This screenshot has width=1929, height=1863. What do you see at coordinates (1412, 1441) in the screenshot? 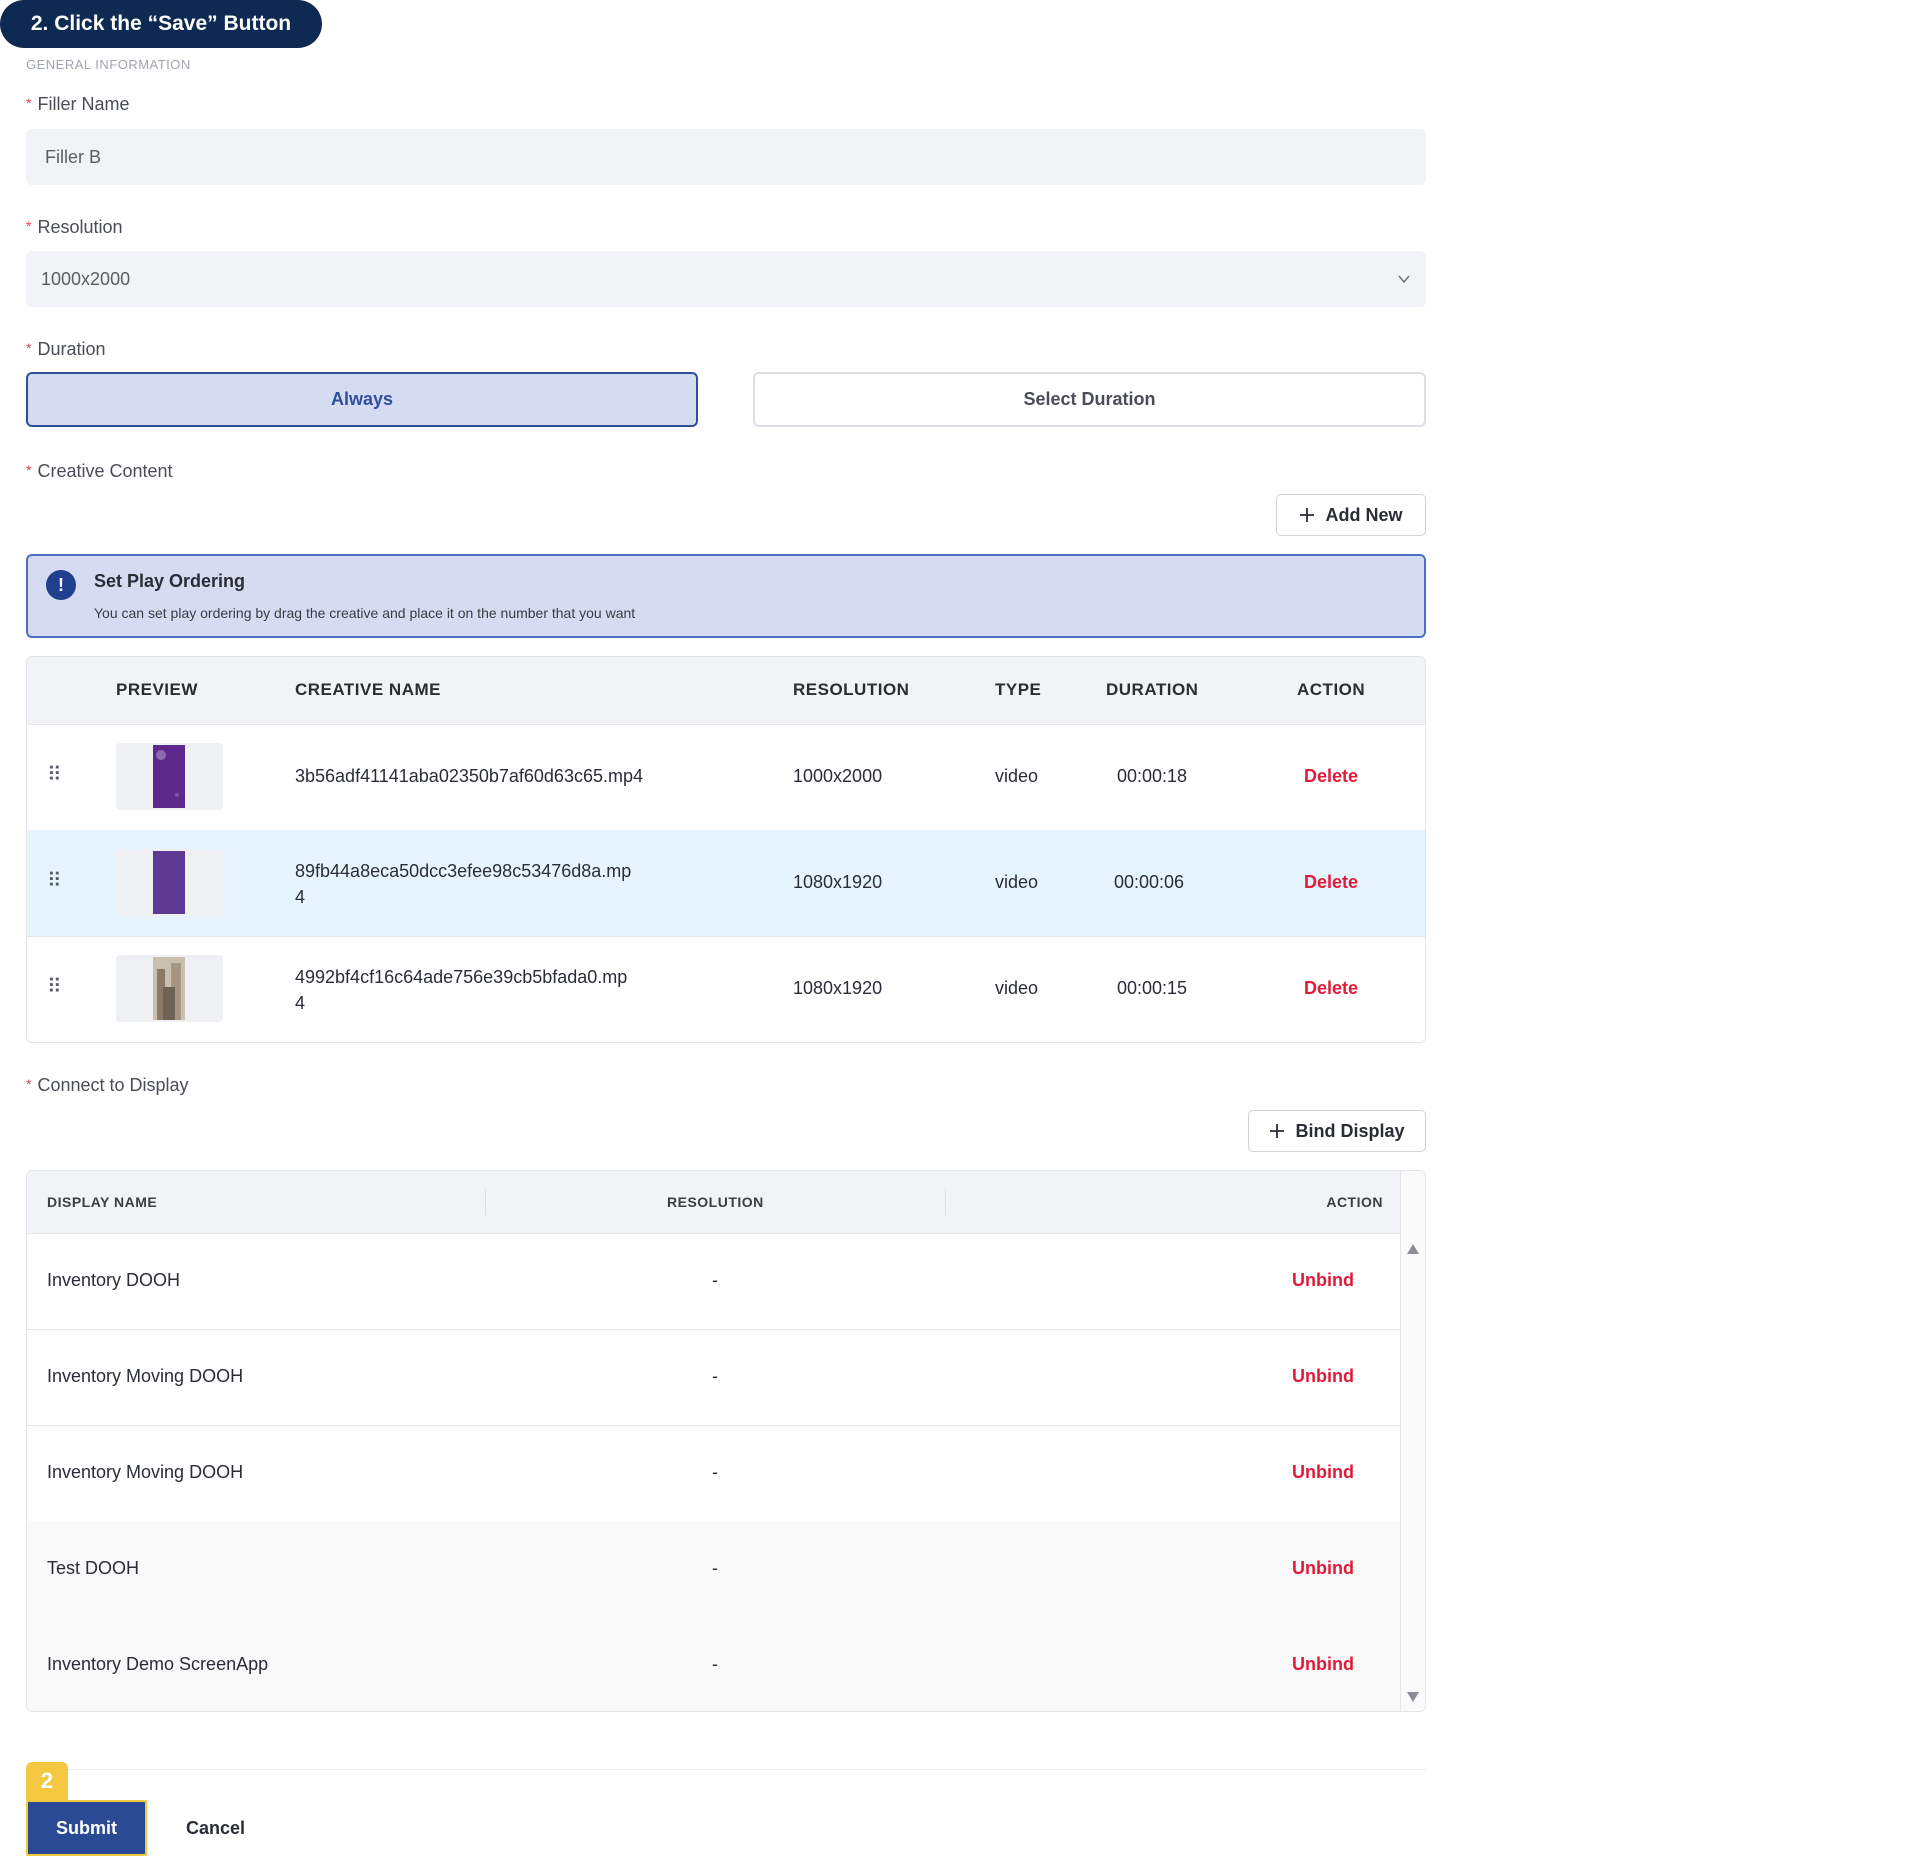
I see `scrollbar` at bounding box center [1412, 1441].